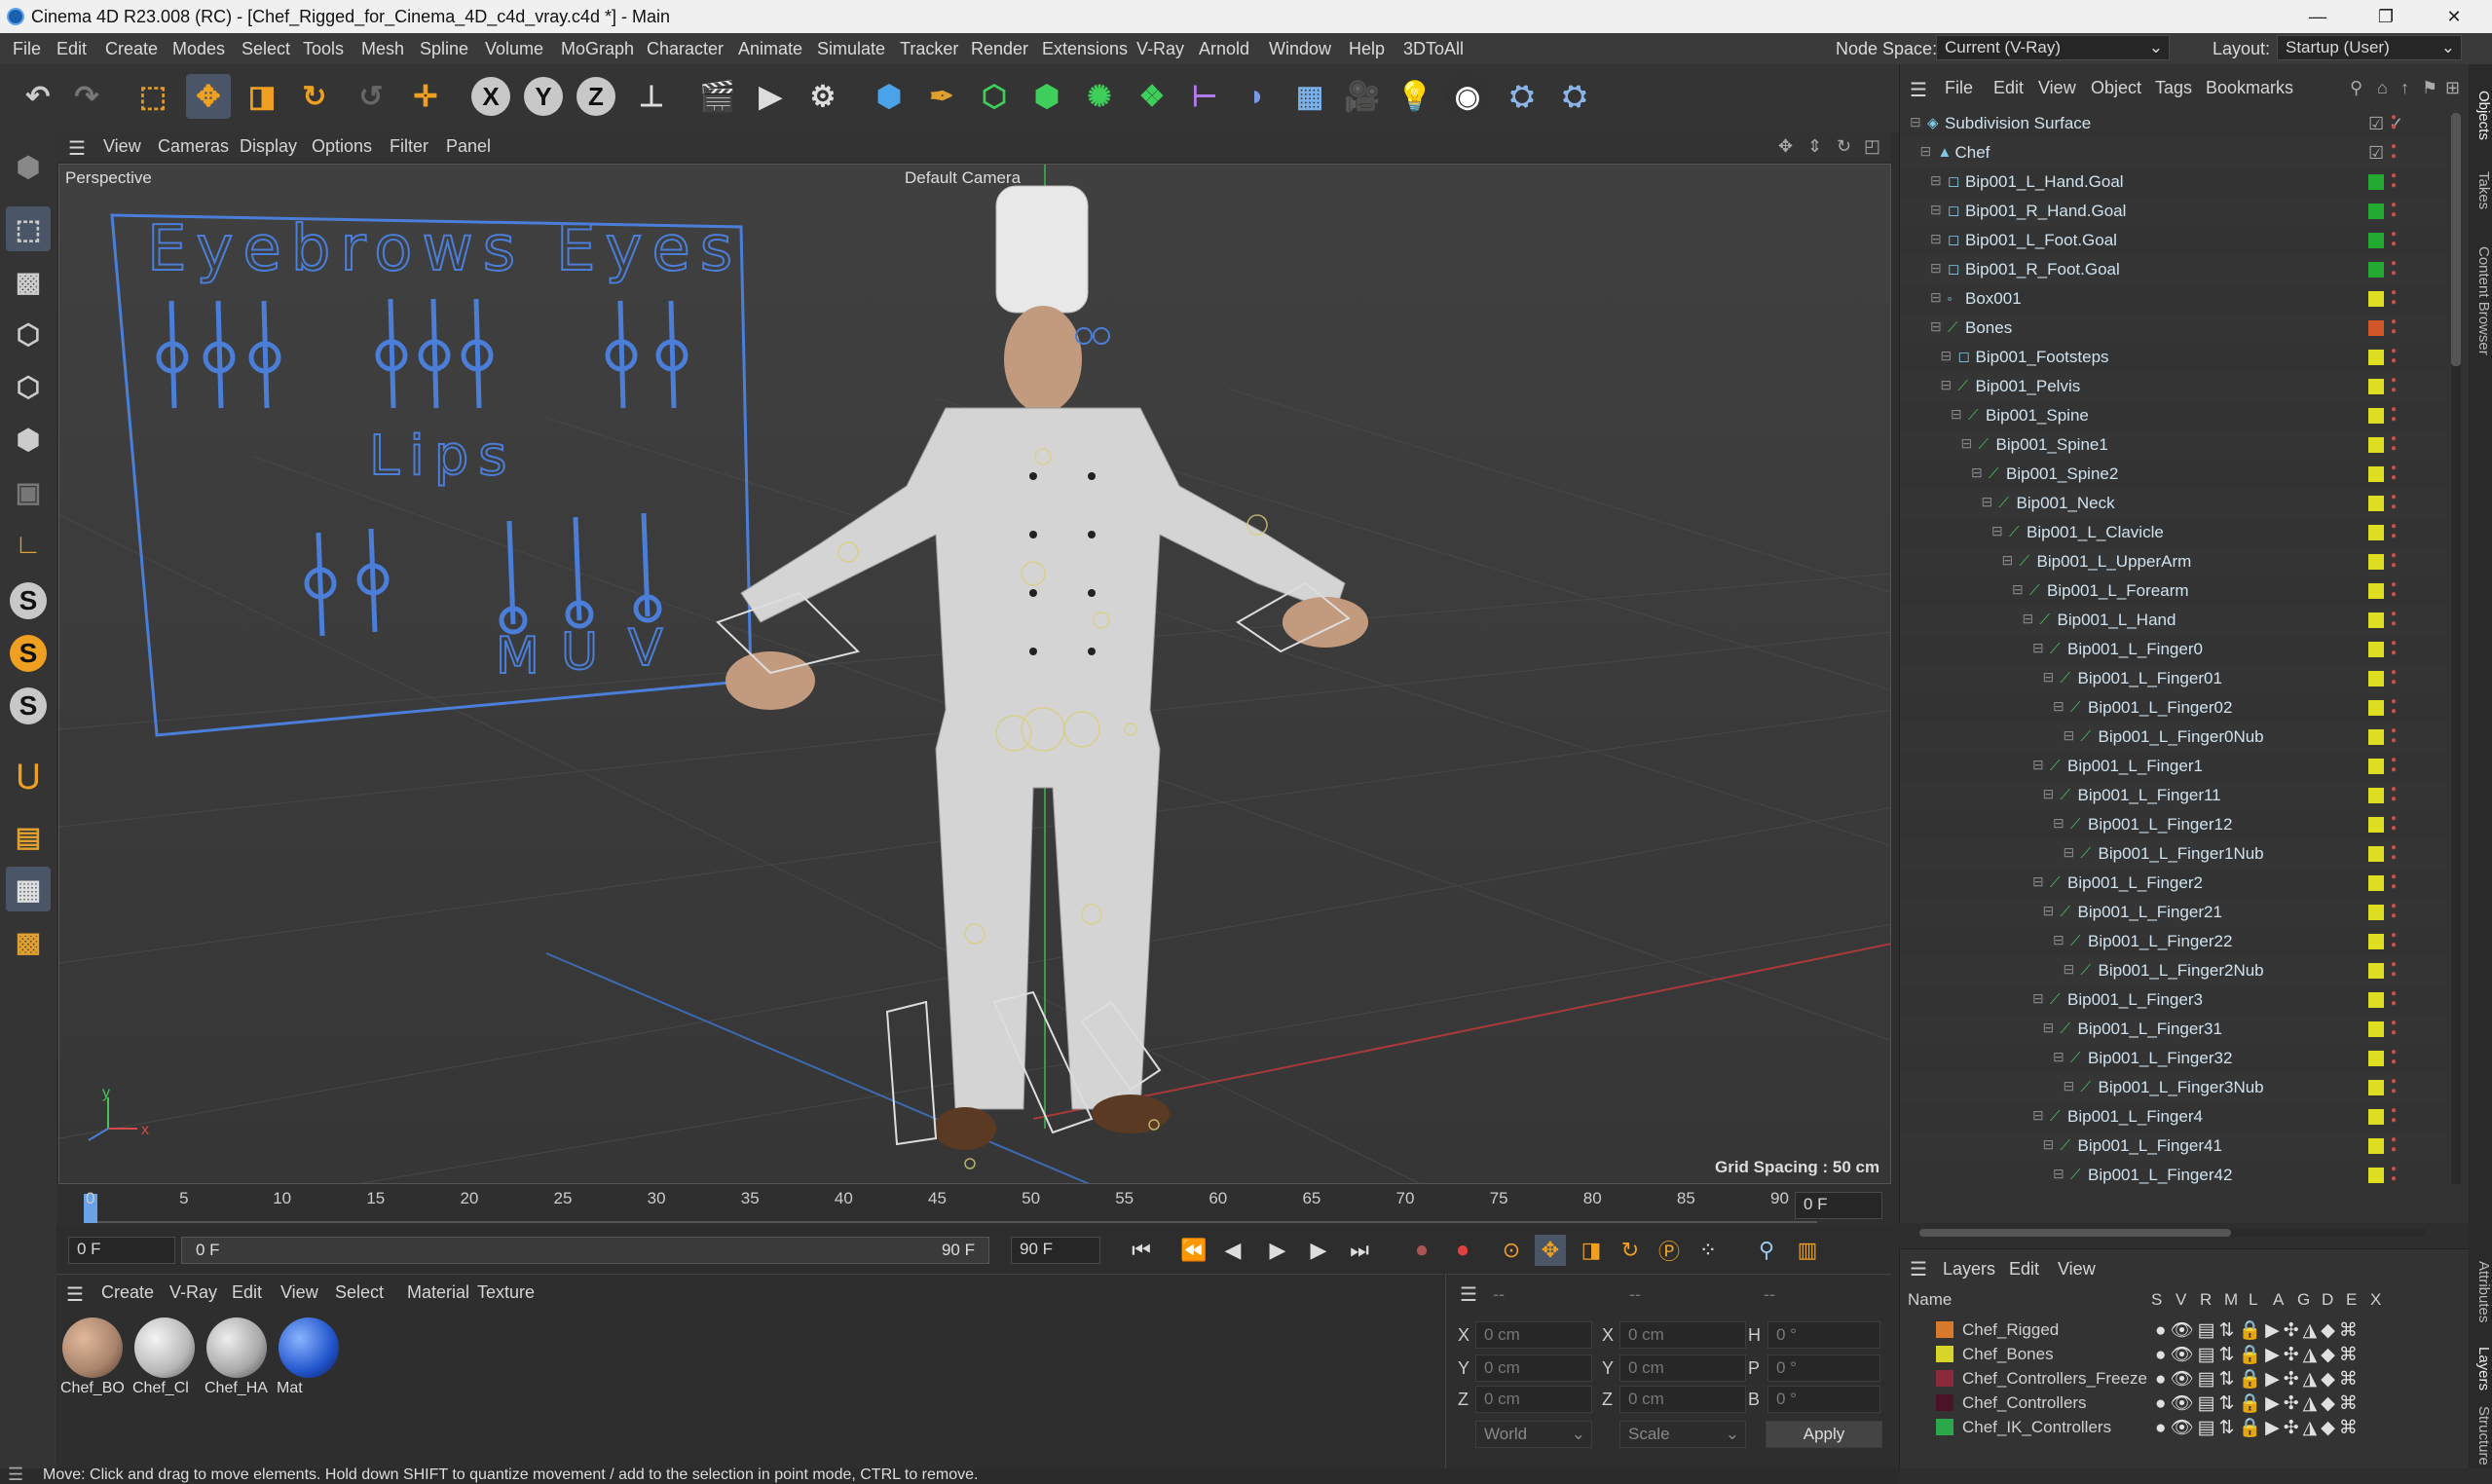 The image size is (2492, 1484). Describe the element at coordinates (247, 1292) in the screenshot. I see `material-menu-edit: Edit` at that location.